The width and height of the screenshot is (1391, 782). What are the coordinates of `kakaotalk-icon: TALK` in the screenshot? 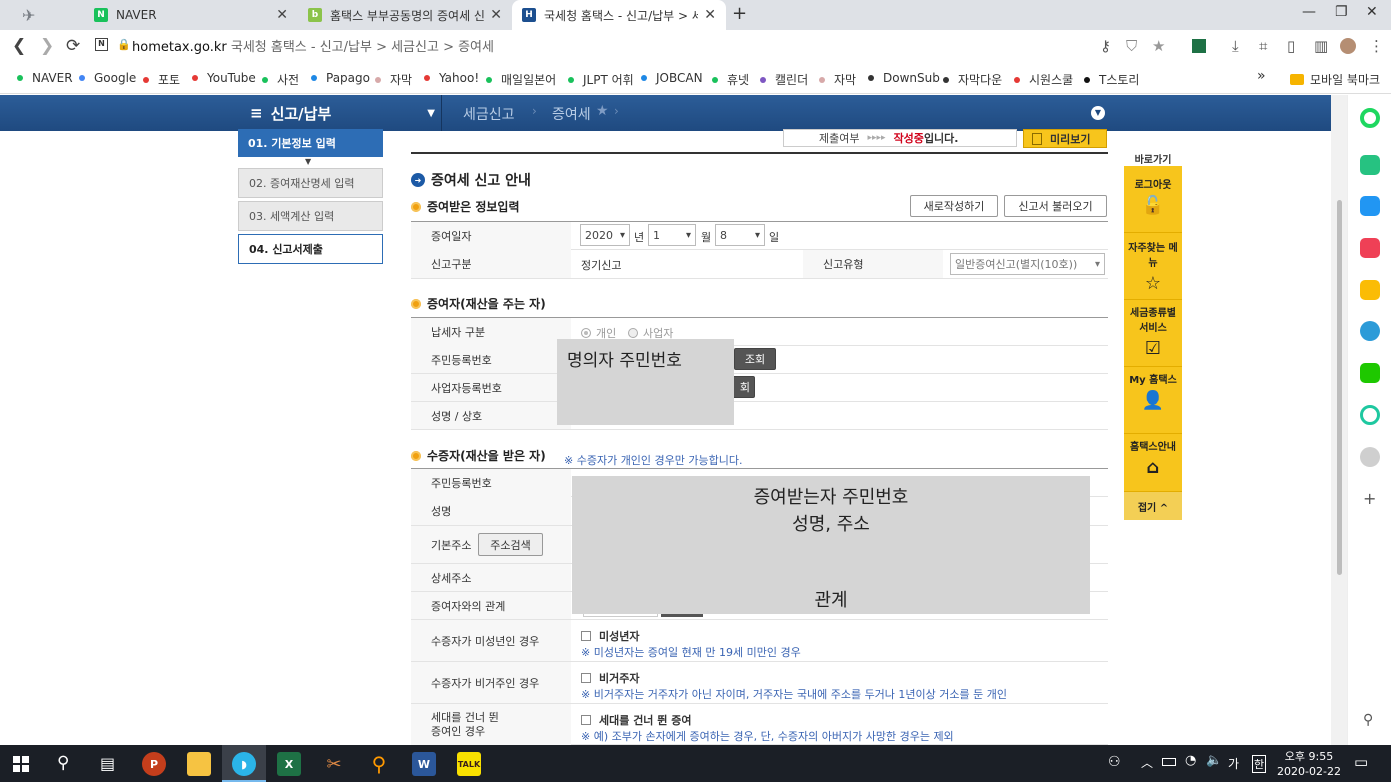 It's located at (469, 764).